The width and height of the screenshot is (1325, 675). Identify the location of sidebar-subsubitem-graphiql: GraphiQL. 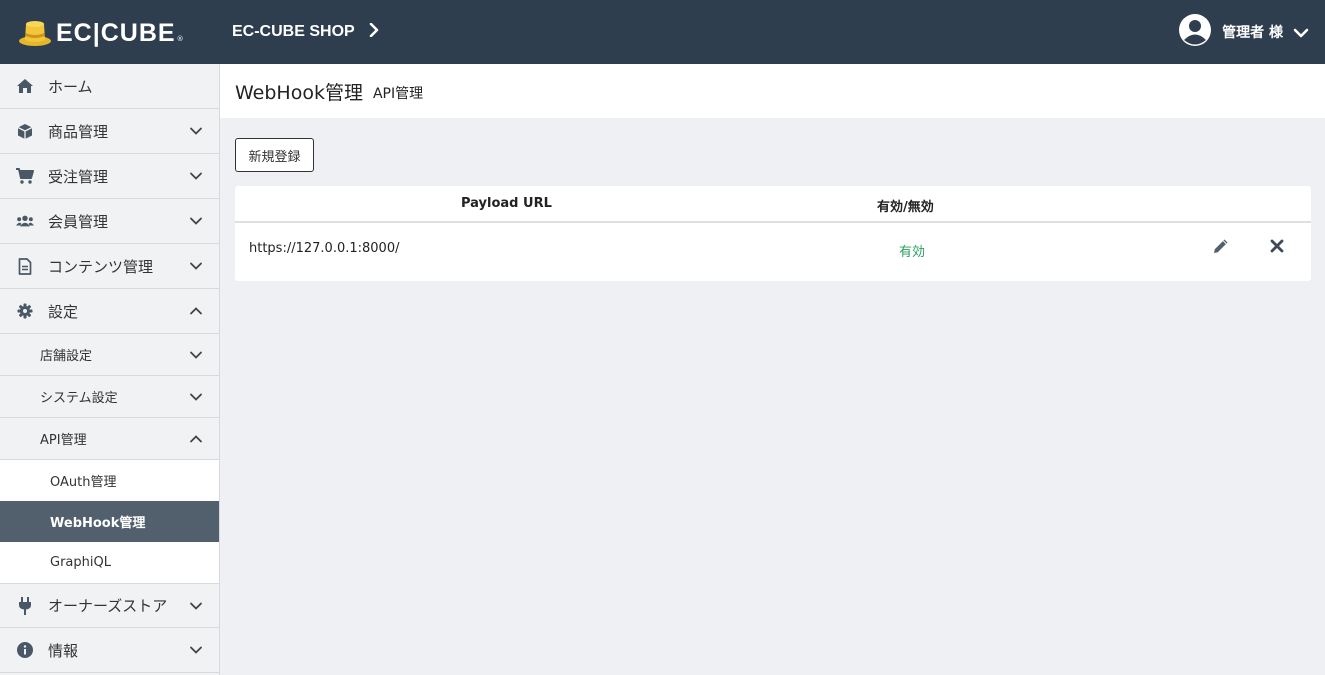
(109, 562).